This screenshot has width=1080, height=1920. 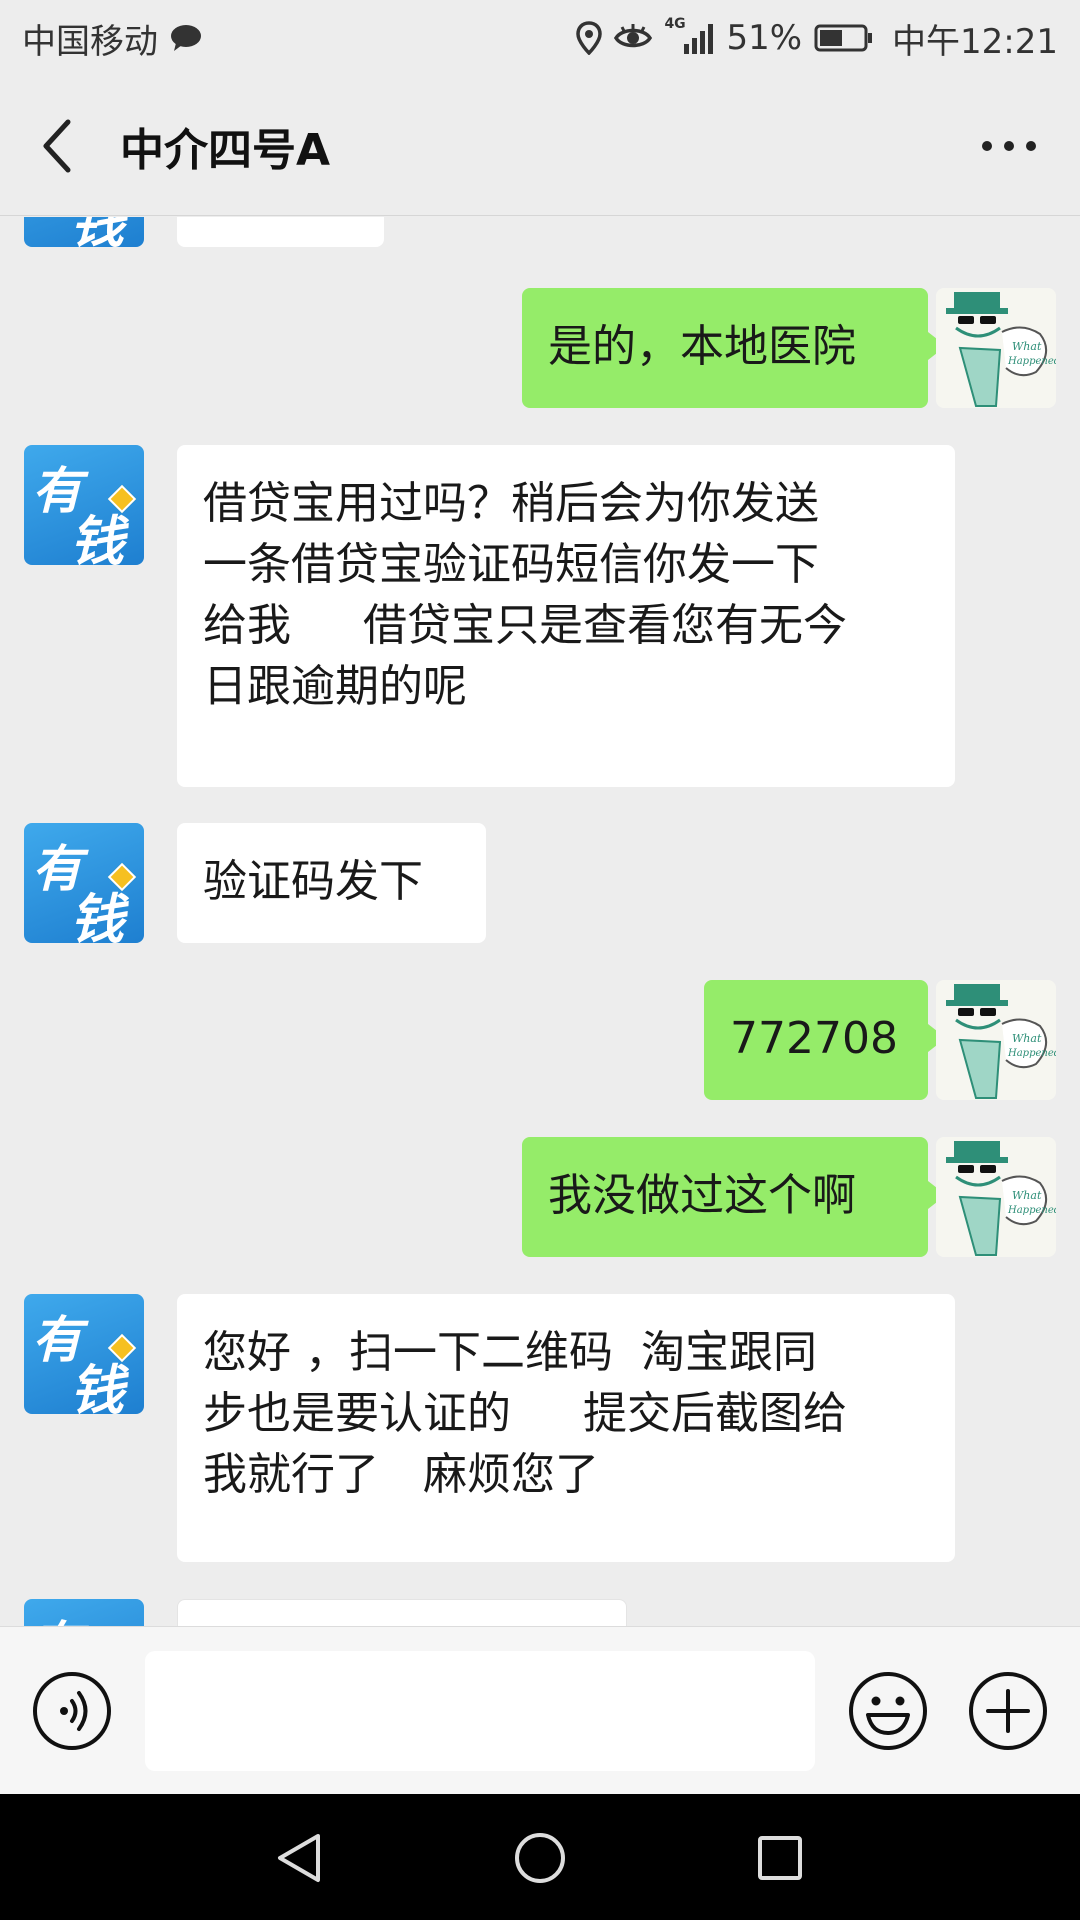 I want to click on voice-input-button, so click(x=72, y=1711).